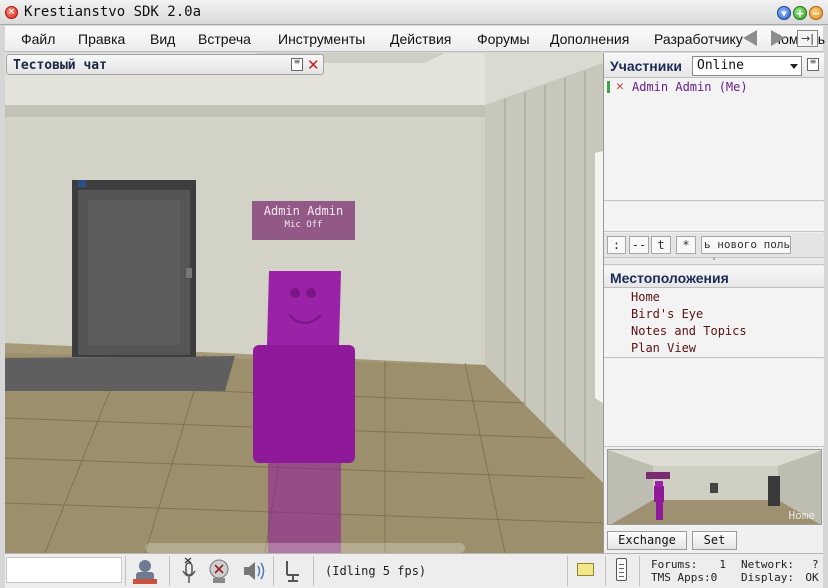 This screenshot has width=828, height=588. What do you see at coordinates (802, 515) in the screenshot?
I see `preview-location-label: Home` at bounding box center [802, 515].